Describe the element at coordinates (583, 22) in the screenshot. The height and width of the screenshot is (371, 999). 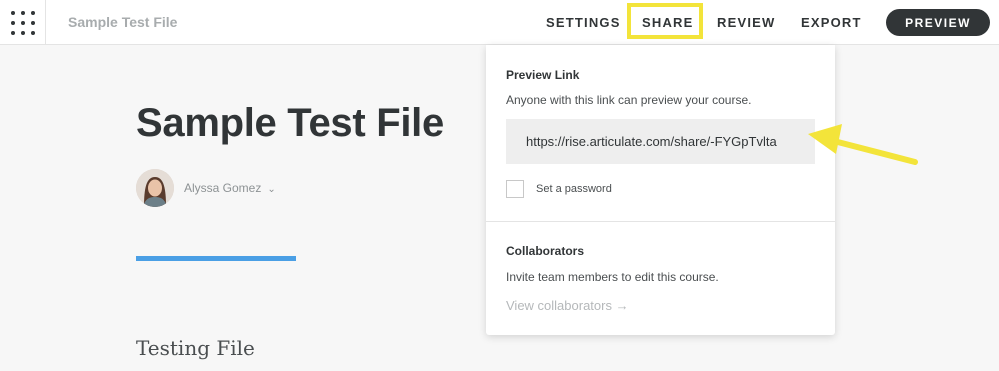
I see `nav-settings: SETTINGS` at that location.